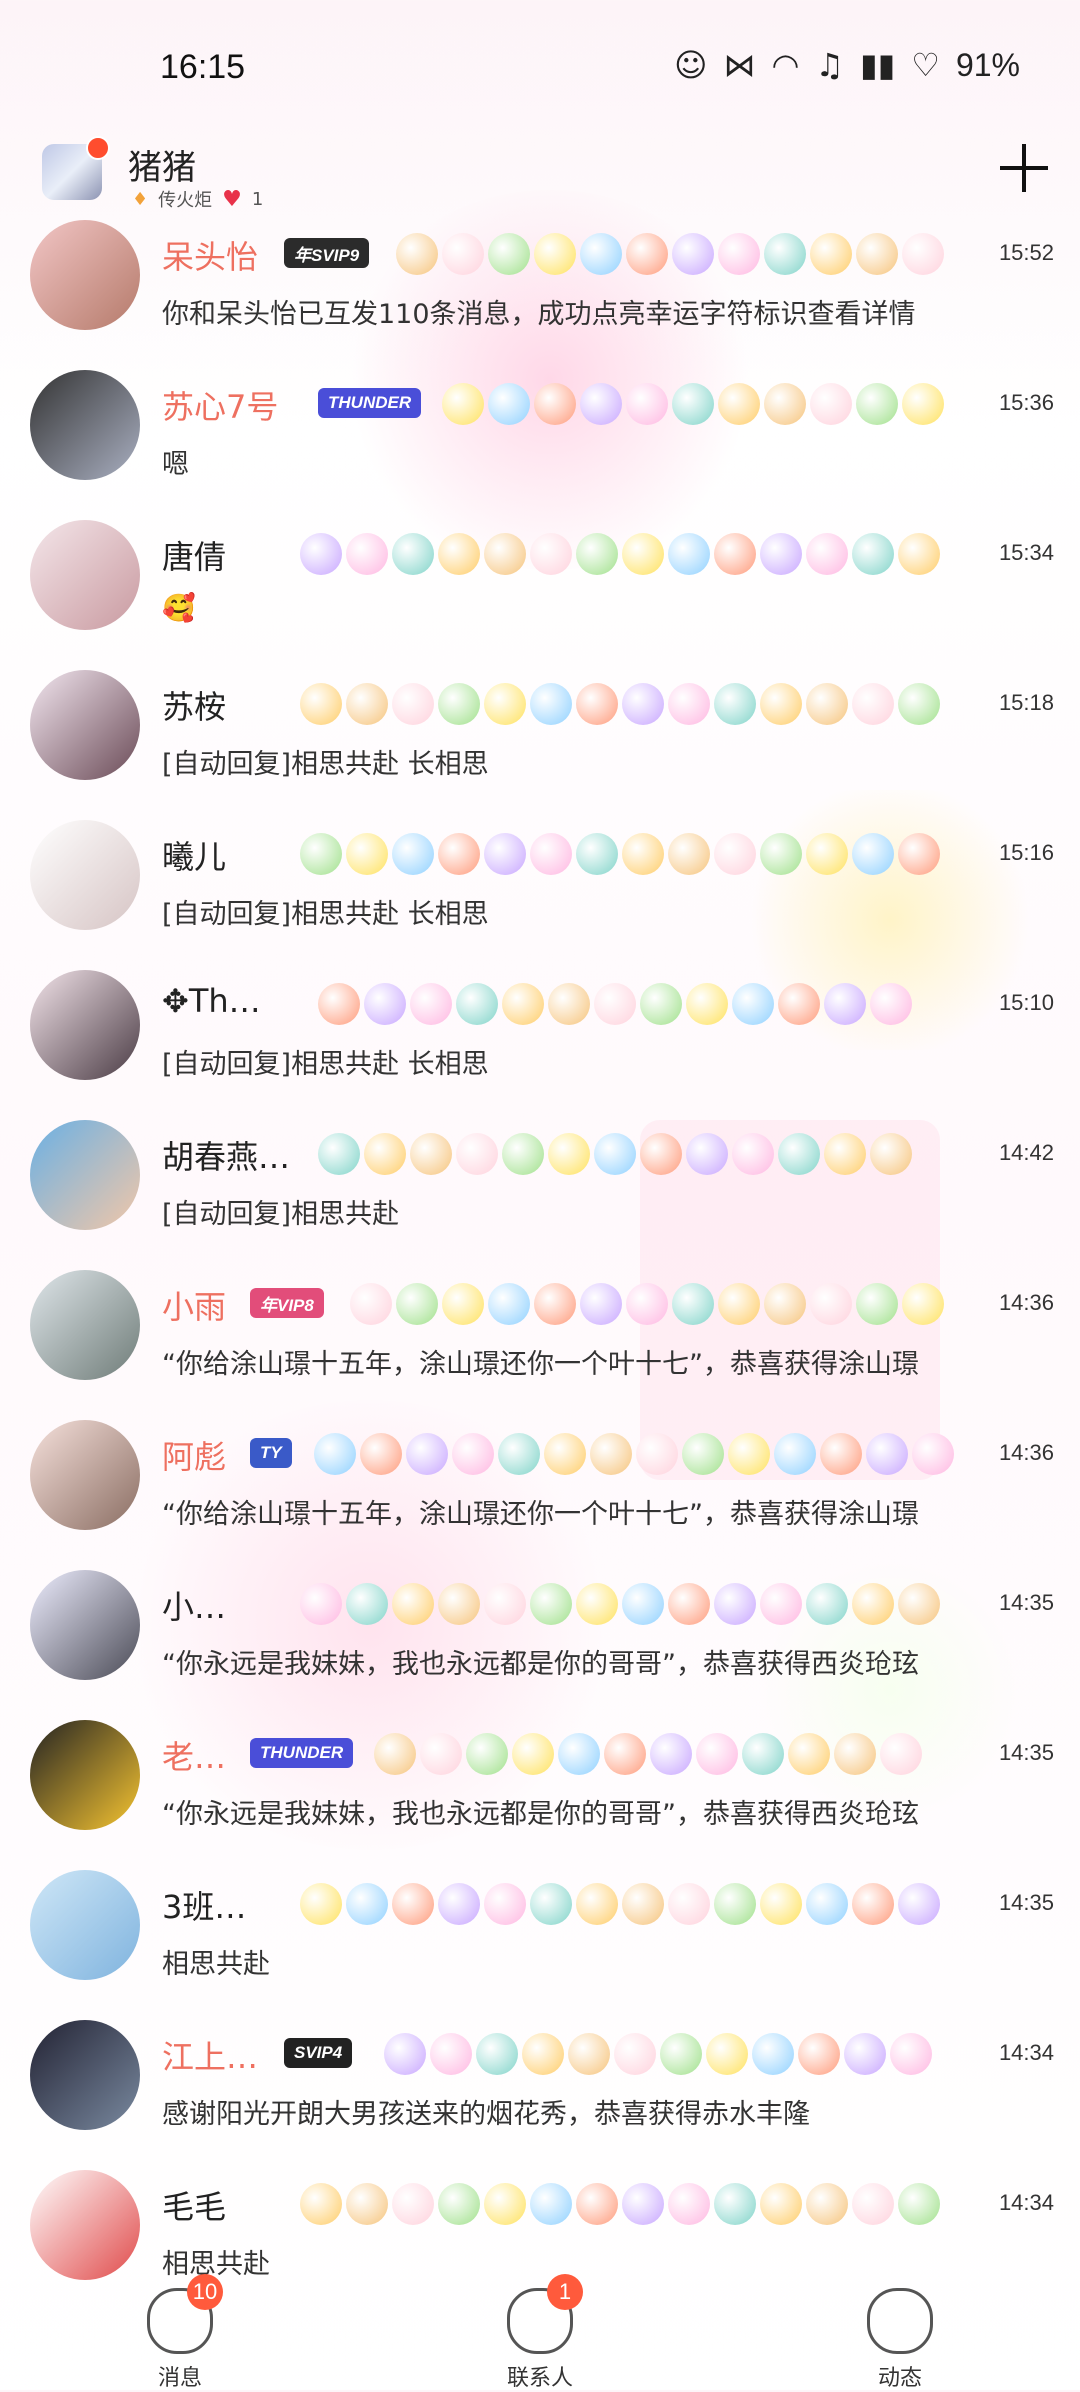  I want to click on messages-badge: 10, so click(205, 2292).